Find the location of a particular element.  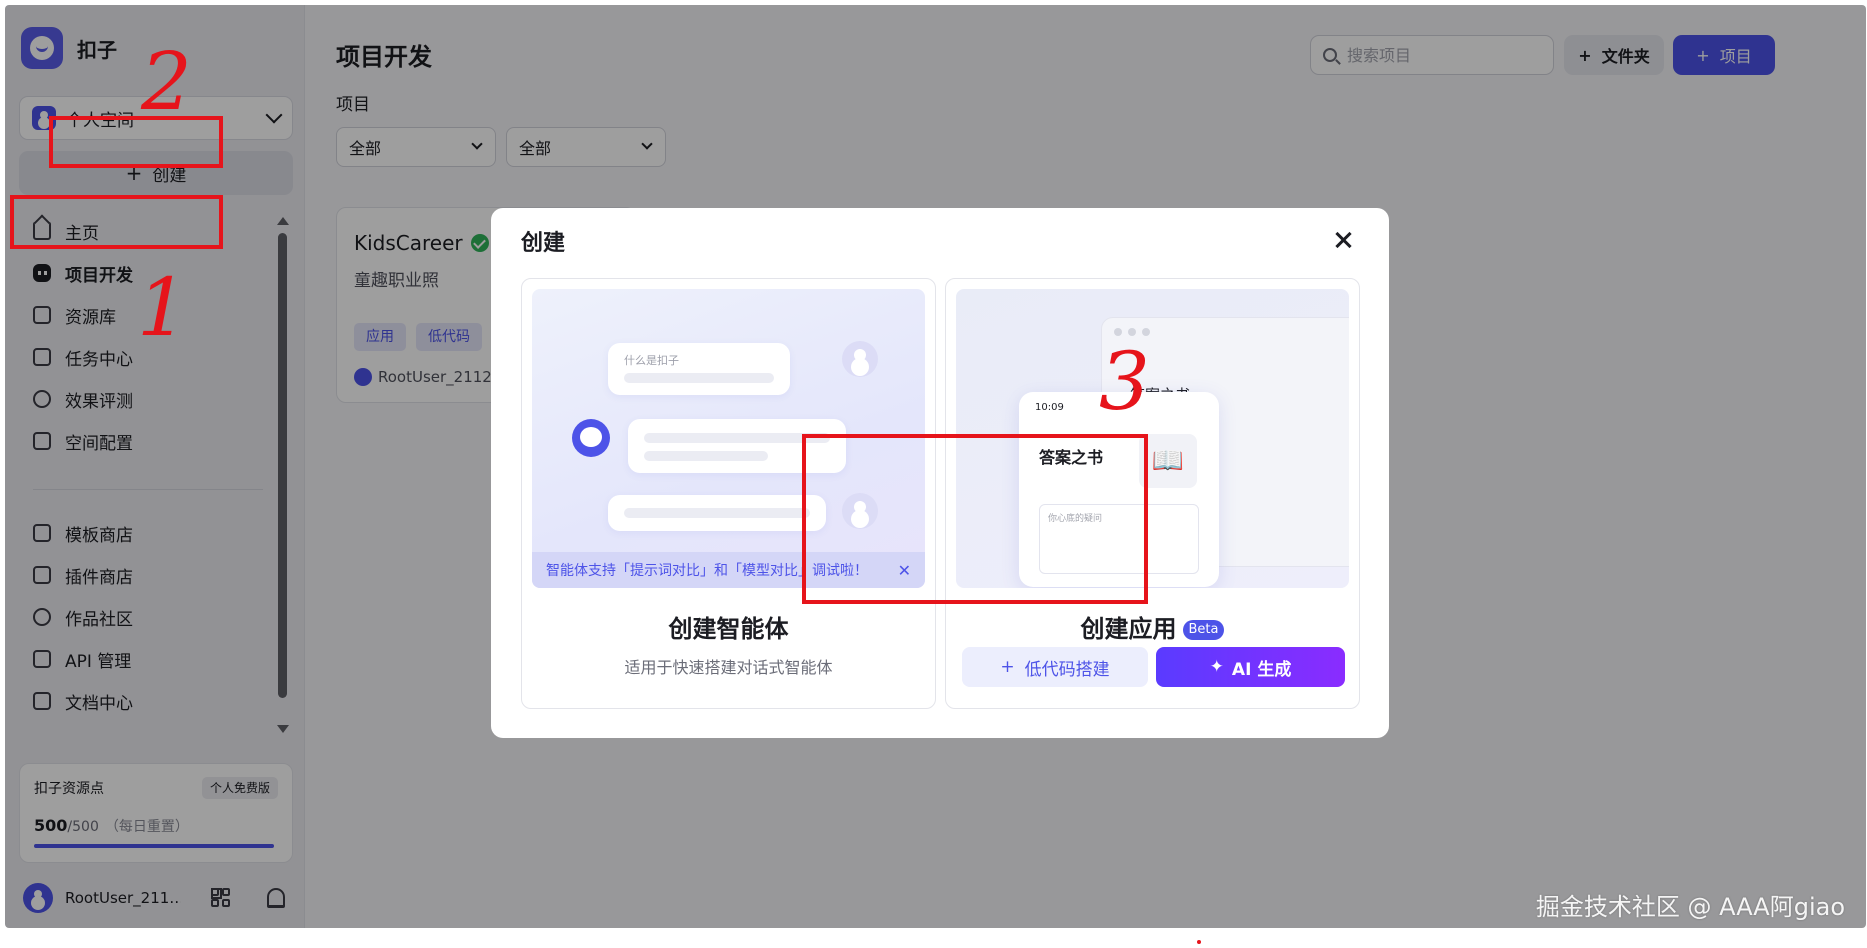

option-title-row: 创建应用 Beta is located at coordinates (1152, 626).